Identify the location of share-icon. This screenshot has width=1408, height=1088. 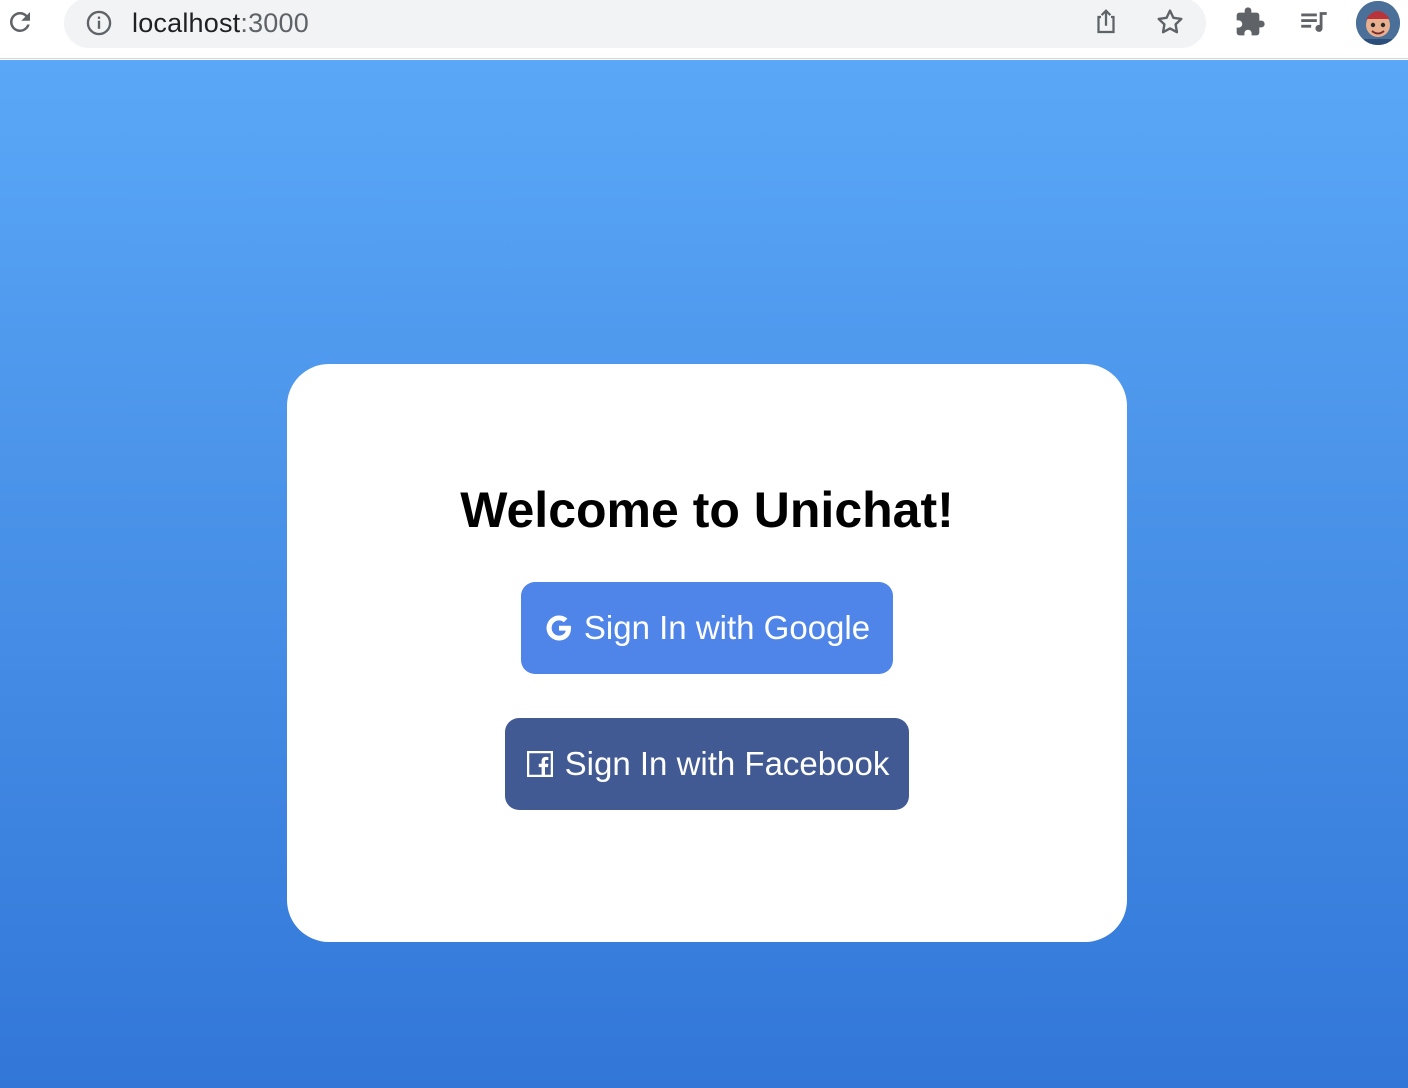
(1106, 22).